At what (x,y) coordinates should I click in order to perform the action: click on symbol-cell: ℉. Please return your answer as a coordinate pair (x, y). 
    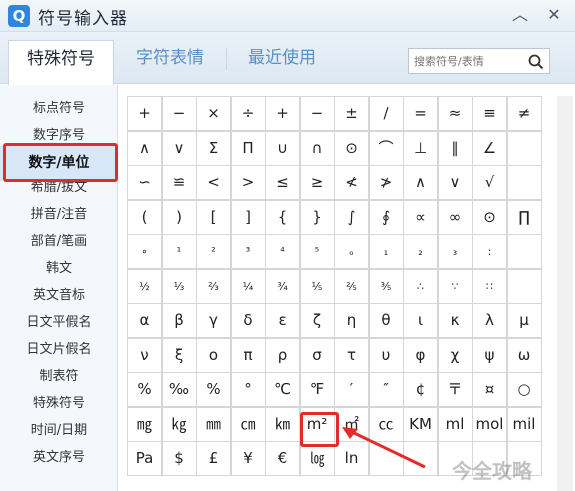
    Looking at the image, I should click on (317, 389).